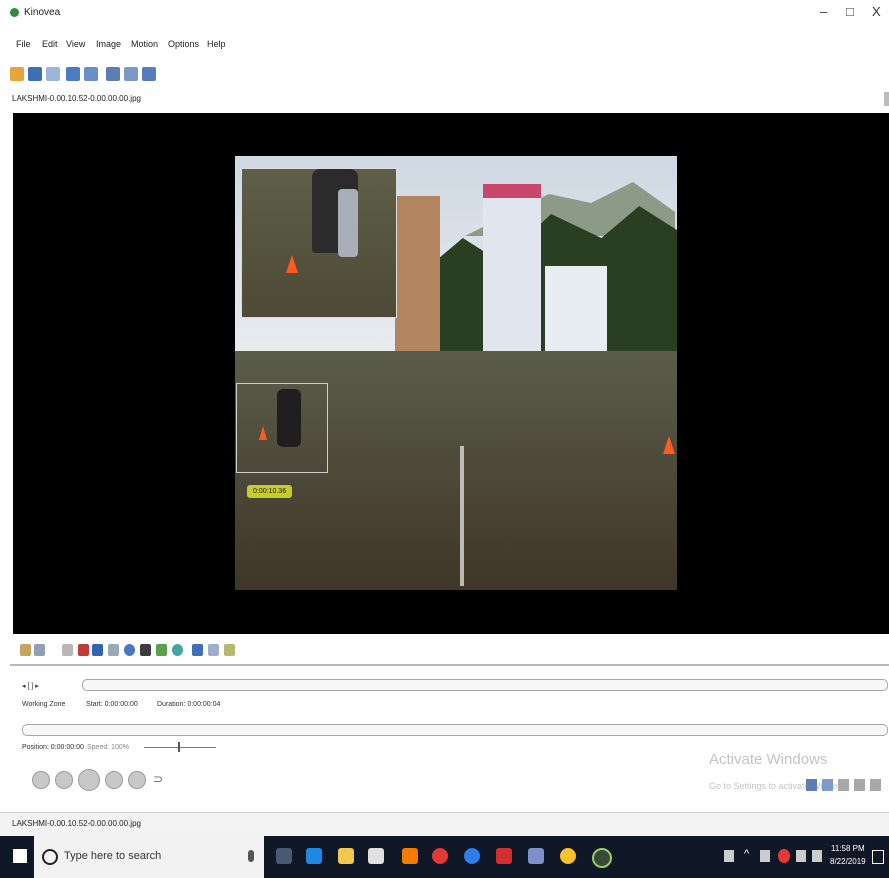 The width and height of the screenshot is (889, 878). What do you see at coordinates (847, 848) in the screenshot?
I see `clock-time: 11:58 PM` at bounding box center [847, 848].